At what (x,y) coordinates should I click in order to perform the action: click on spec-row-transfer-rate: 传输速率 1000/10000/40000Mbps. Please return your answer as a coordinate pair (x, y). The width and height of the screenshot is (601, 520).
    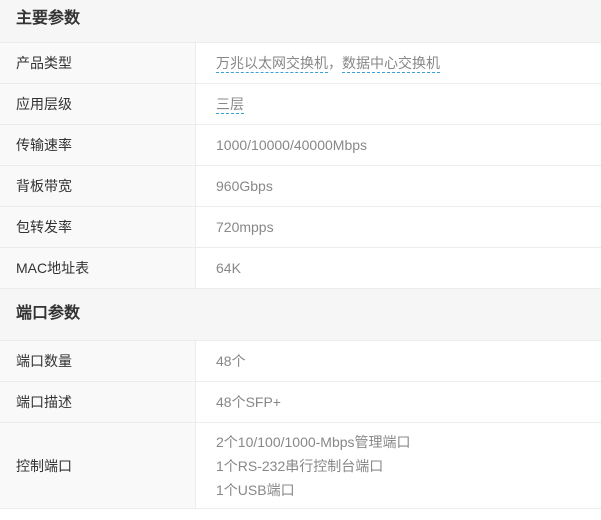
    Looking at the image, I should click on (300, 145).